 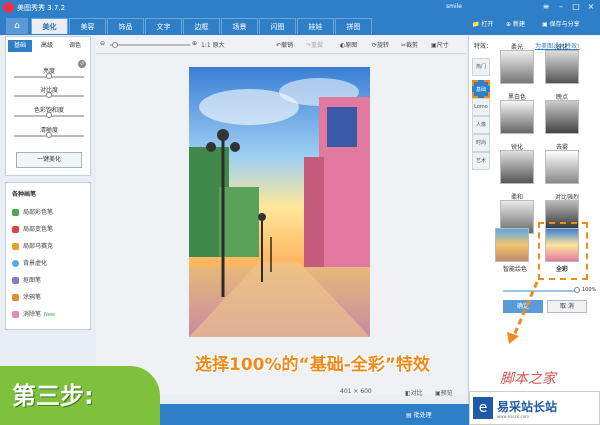 What do you see at coordinates (102, 43) in the screenshot?
I see `zoom-out-icon: ⊖` at bounding box center [102, 43].